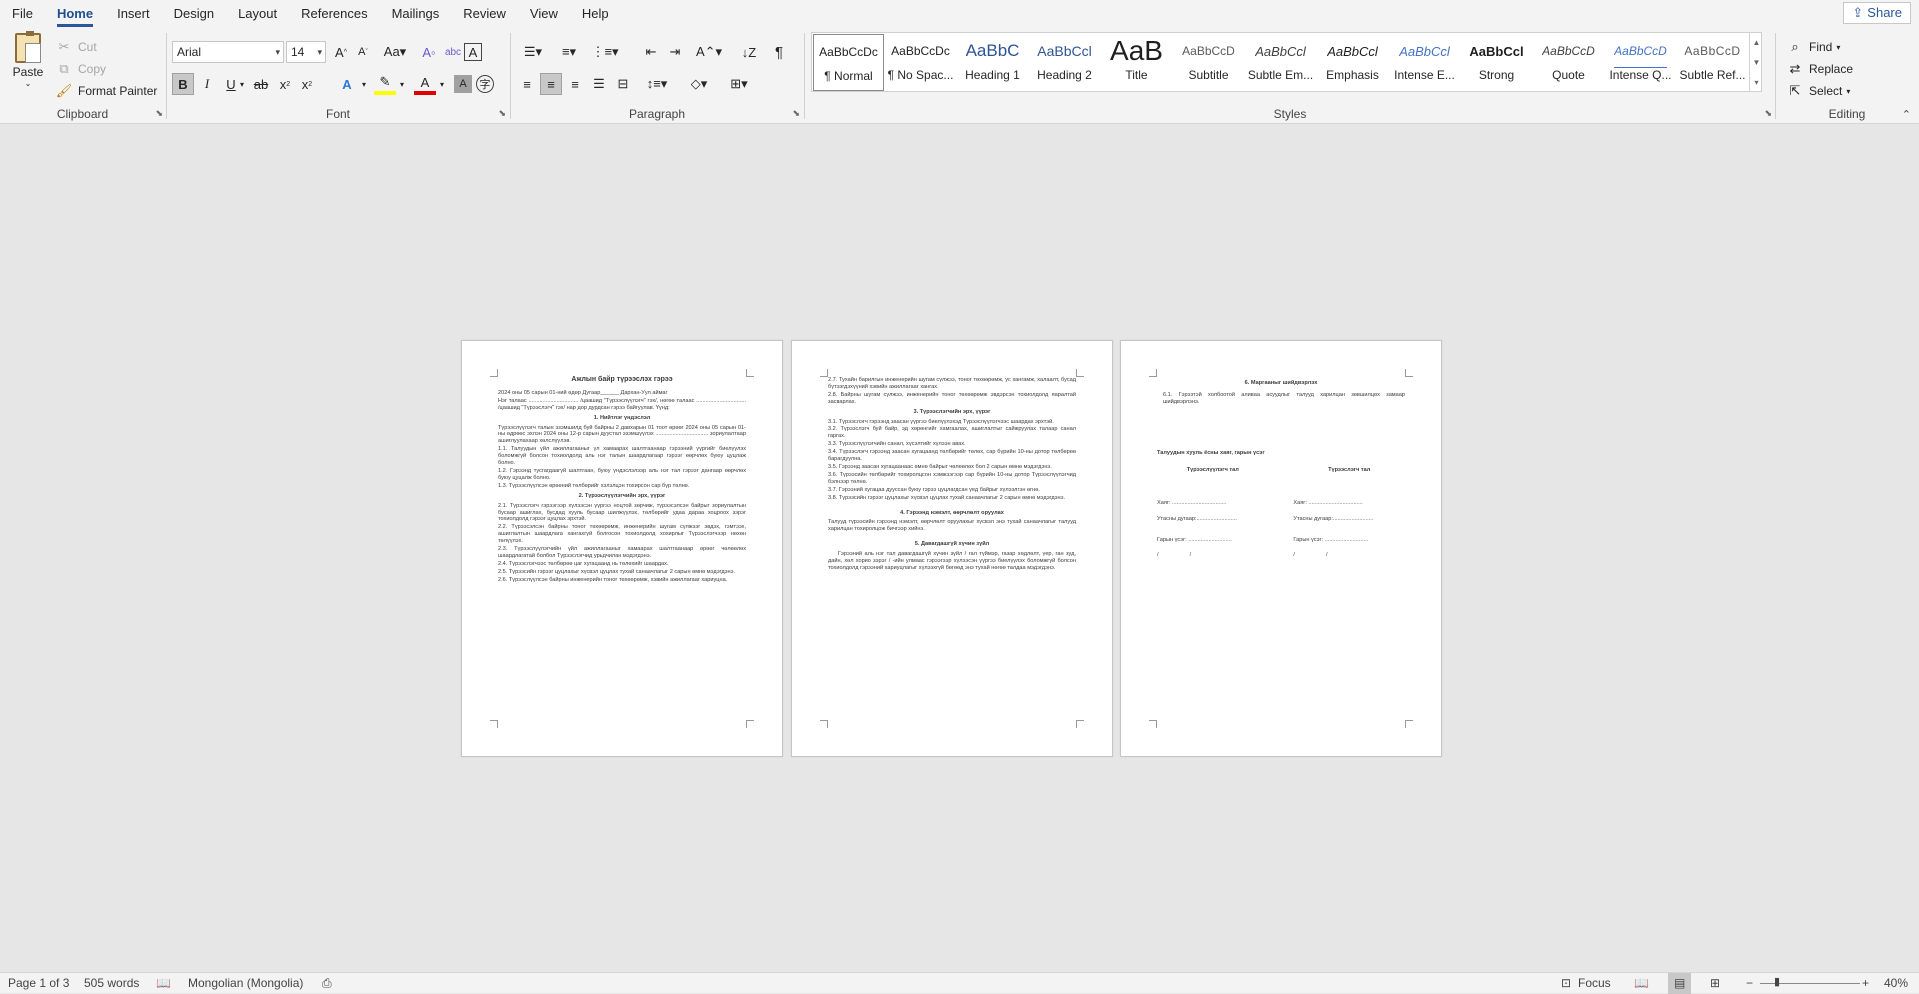  What do you see at coordinates (533, 52) in the screenshot?
I see `bullets-icon: ☰▾` at bounding box center [533, 52].